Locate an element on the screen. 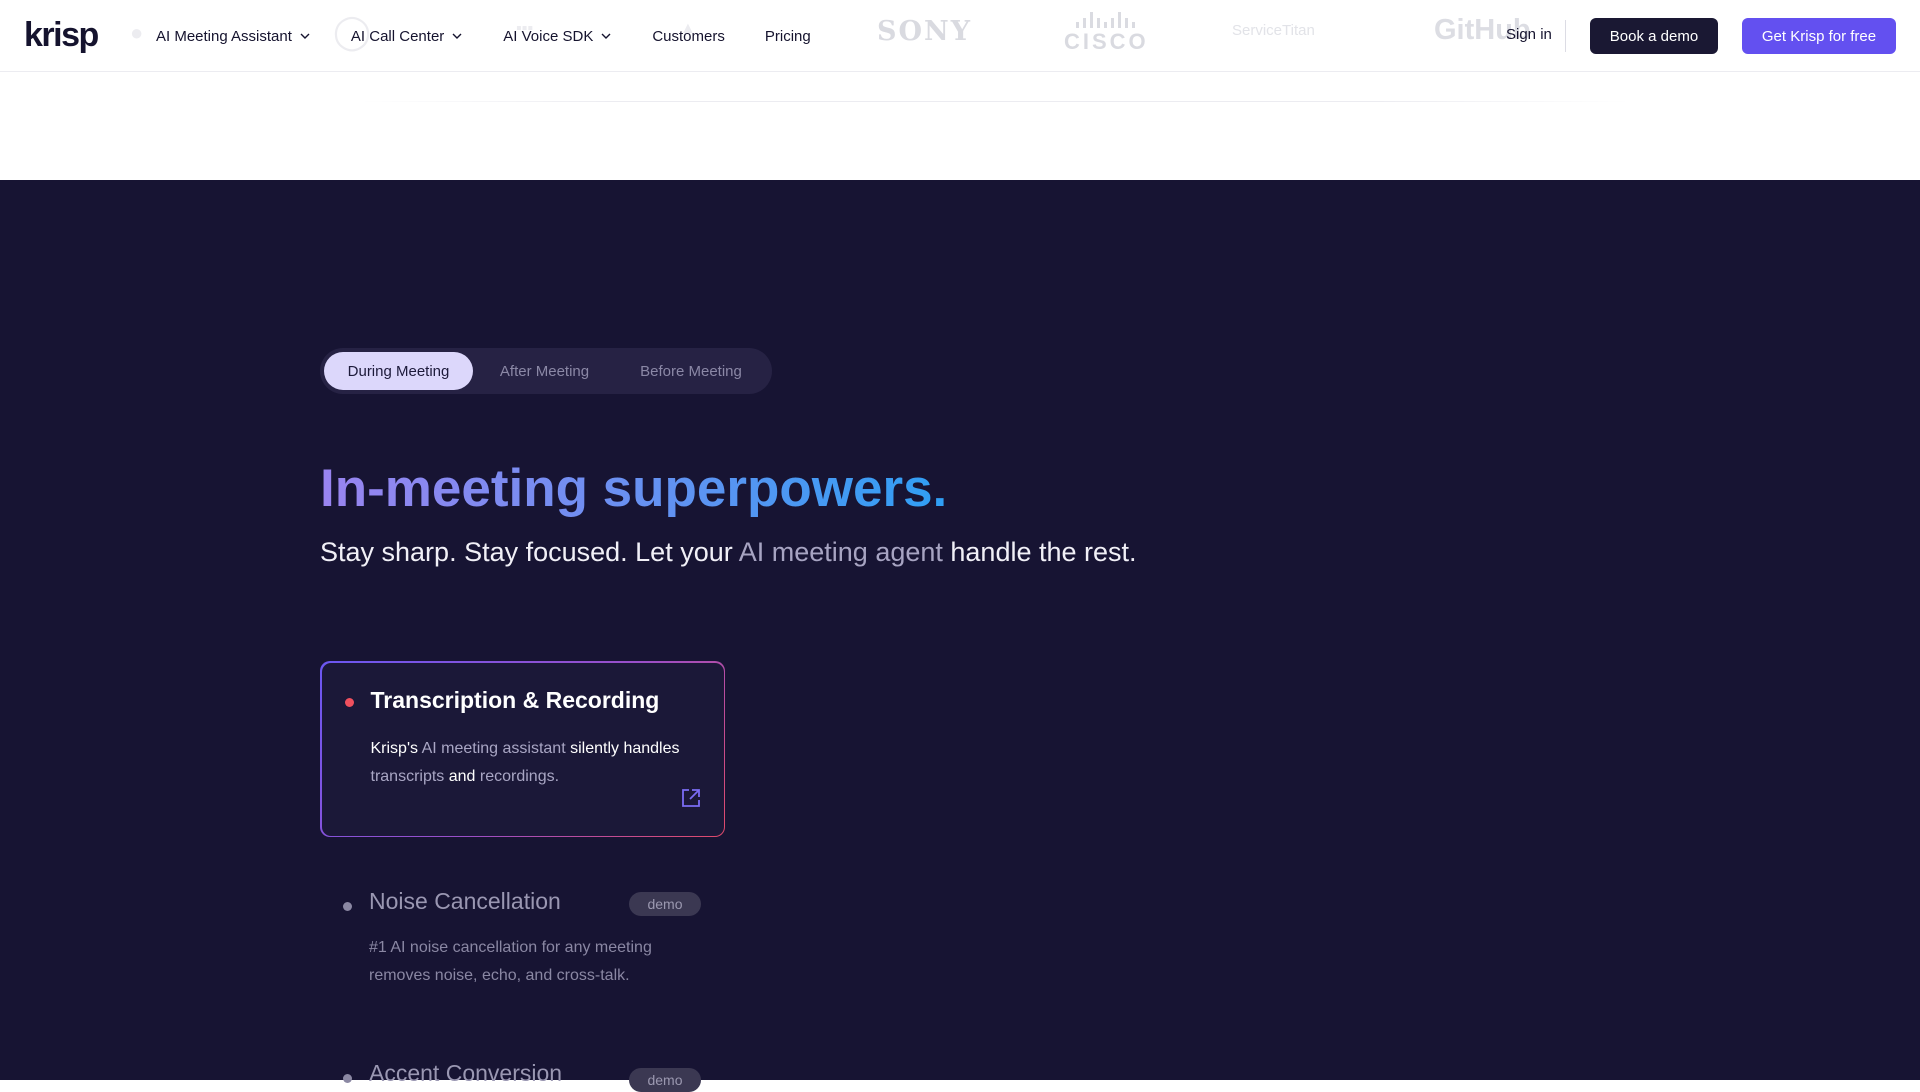  active-dot-icon is located at coordinates (349, 702).